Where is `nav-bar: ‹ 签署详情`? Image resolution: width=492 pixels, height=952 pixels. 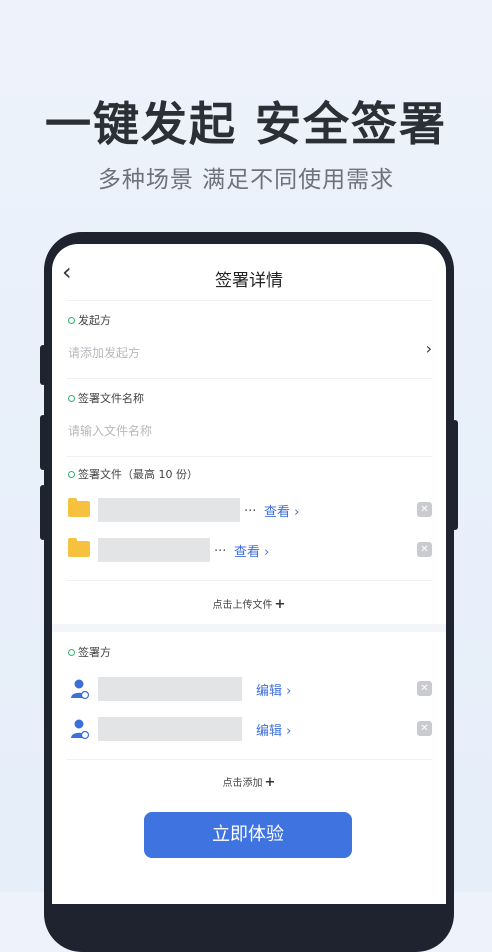
nav-bar: ‹ 签署详情 is located at coordinates (249, 272).